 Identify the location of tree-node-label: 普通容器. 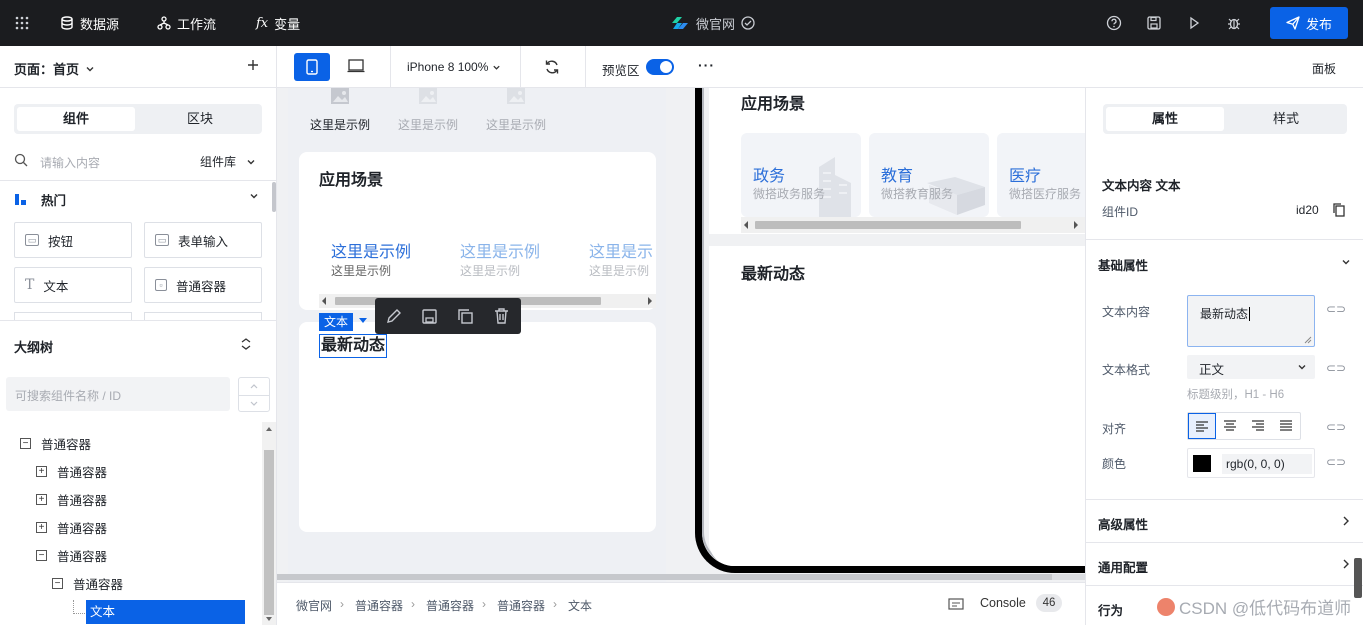
(82, 472).